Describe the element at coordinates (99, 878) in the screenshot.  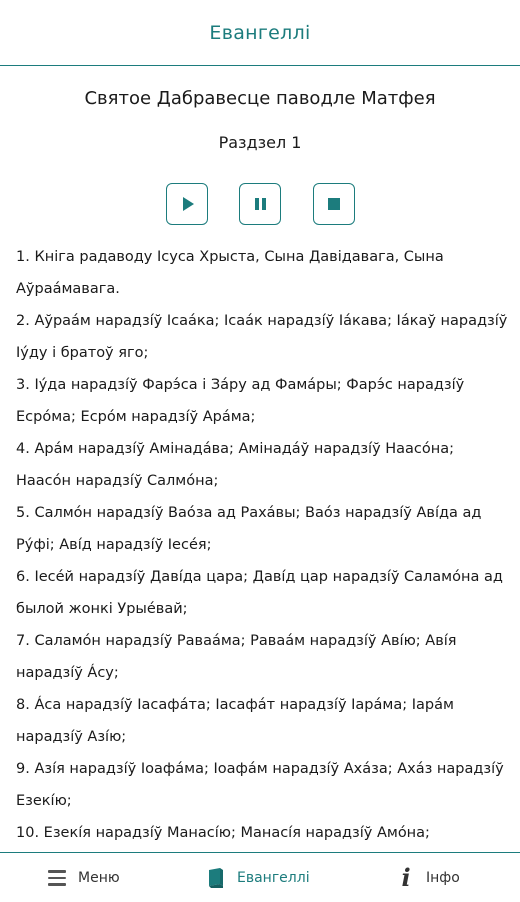
I see `nav-menu-label: Меню` at that location.